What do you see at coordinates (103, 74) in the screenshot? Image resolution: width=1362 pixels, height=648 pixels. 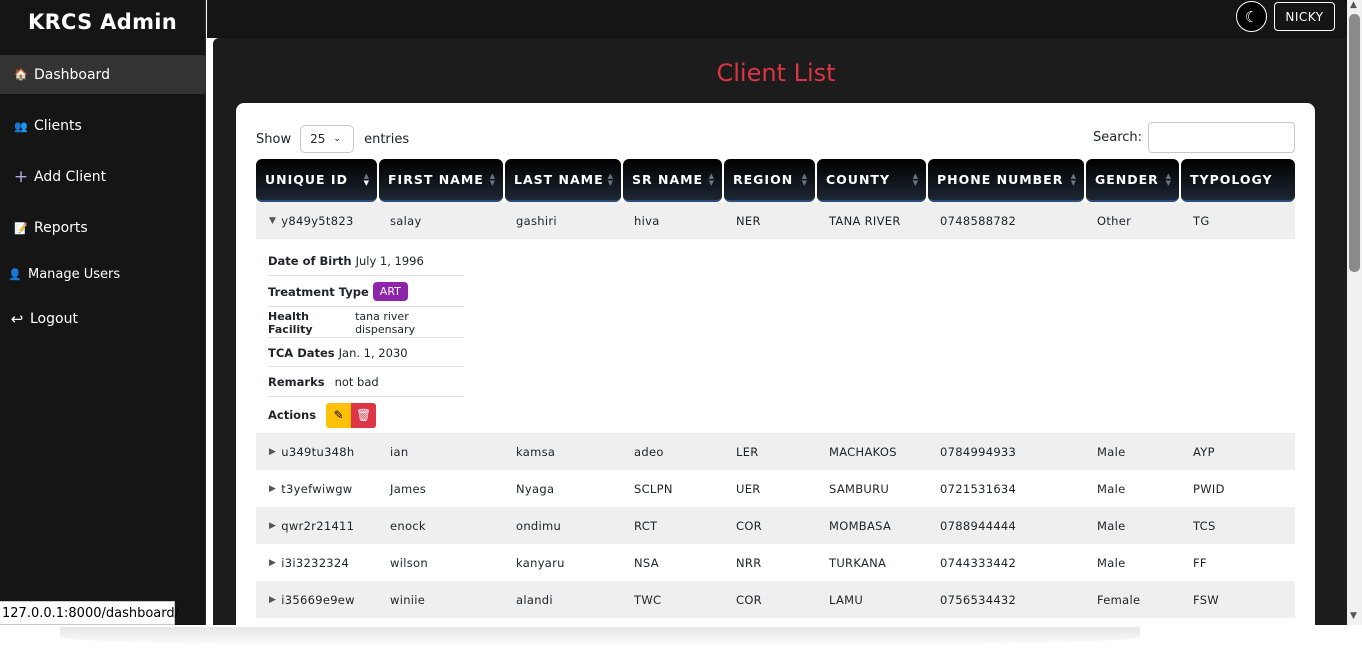 I see `sidebar-item-dashboard: 🏠 Dashboard` at bounding box center [103, 74].